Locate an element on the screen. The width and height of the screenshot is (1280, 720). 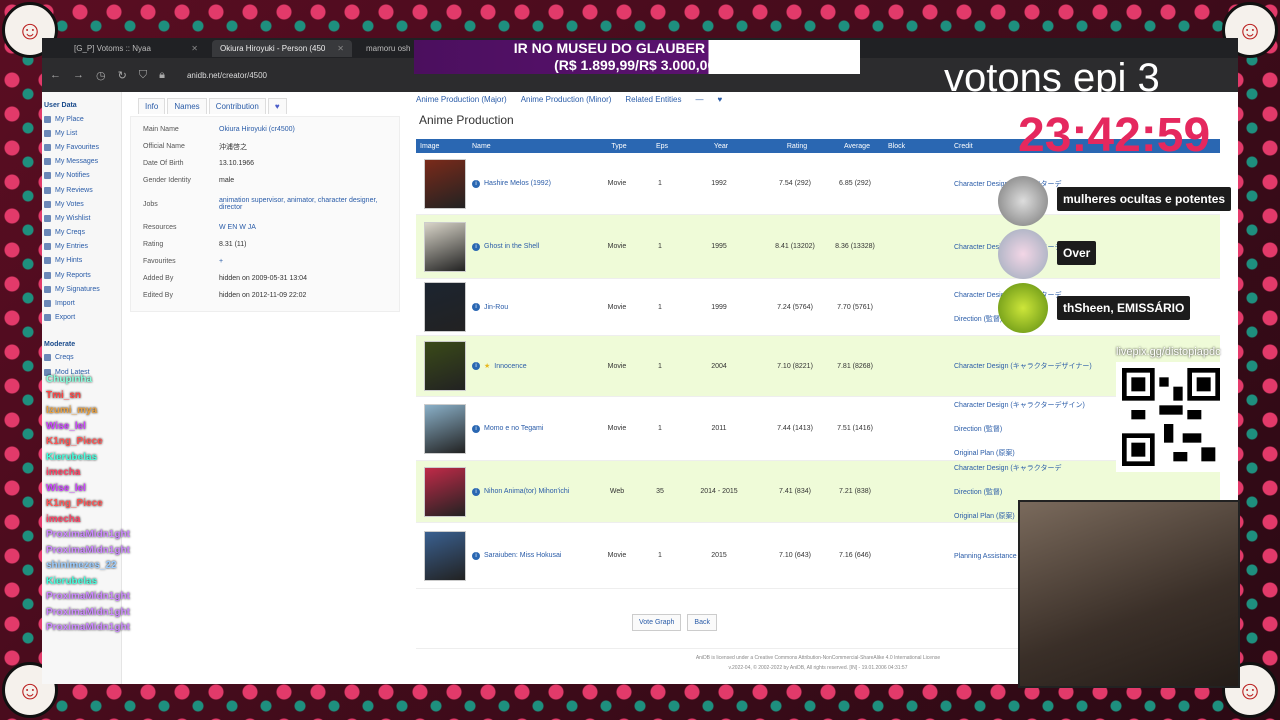
back-button: Back is located at coordinates (702, 622).